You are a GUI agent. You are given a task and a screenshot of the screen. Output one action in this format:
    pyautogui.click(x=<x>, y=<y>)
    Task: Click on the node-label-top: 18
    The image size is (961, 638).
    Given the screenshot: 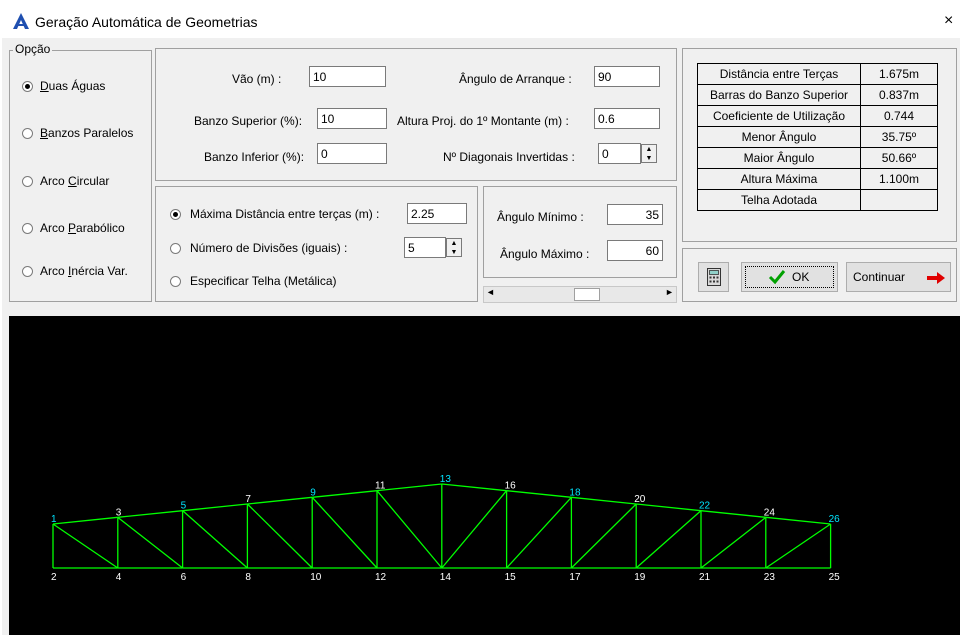 What is the action you would take?
    pyautogui.click(x=575, y=492)
    